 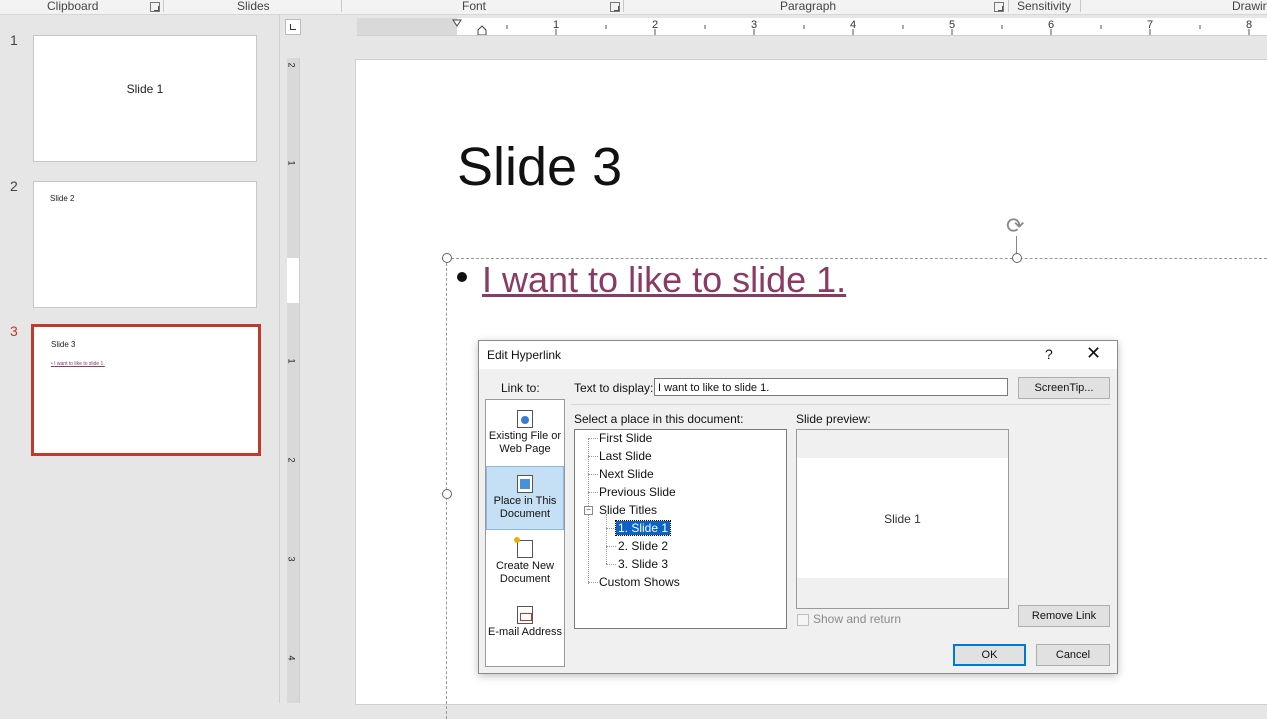 I want to click on slide-preview-canvas: Slide 1, so click(x=902, y=518).